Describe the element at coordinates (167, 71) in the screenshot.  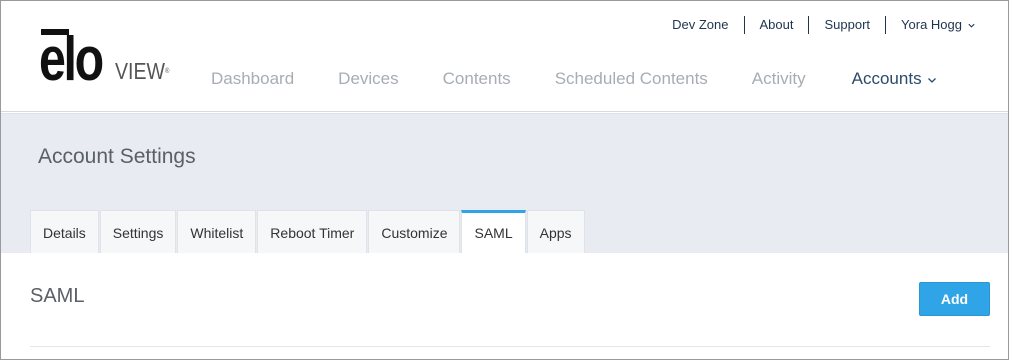
I see `logo-registered-mark: ®` at that location.